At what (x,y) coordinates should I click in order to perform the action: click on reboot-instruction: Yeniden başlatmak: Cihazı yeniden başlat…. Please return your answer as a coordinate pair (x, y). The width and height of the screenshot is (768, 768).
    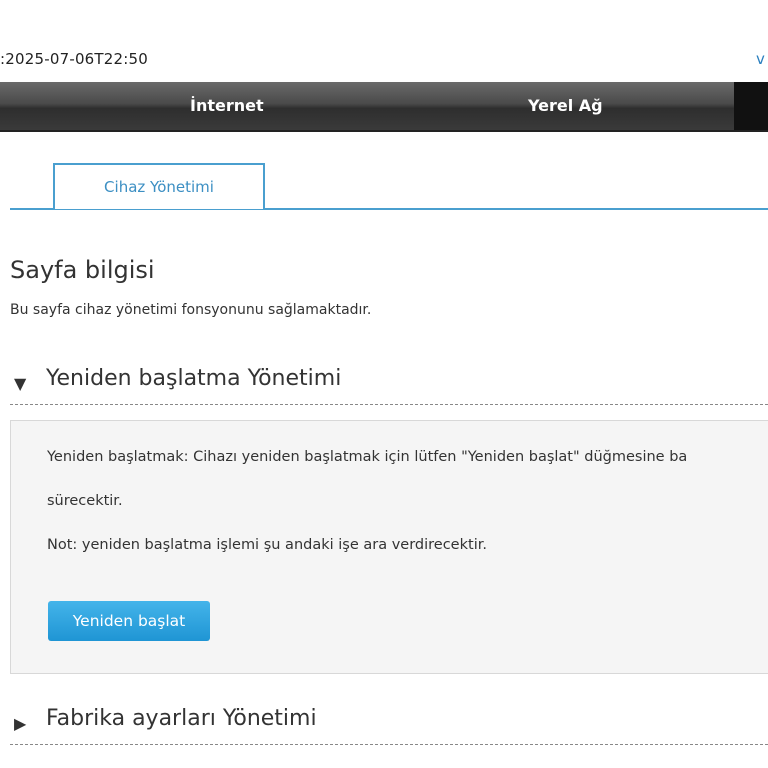
    Looking at the image, I should click on (367, 457).